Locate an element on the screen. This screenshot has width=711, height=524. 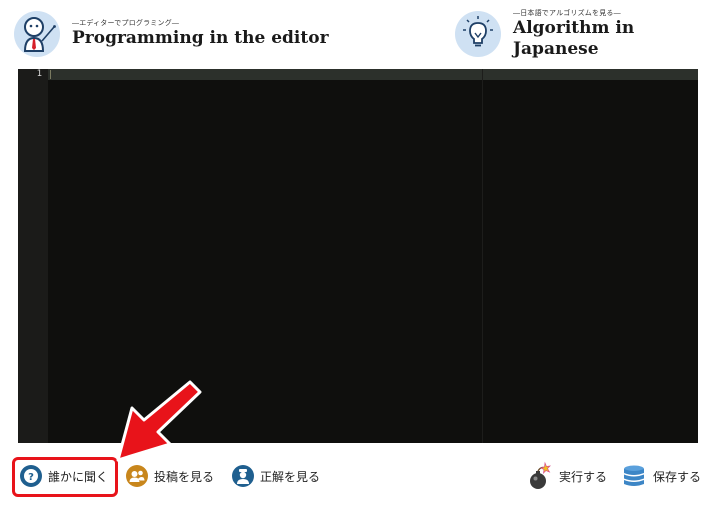
view-answer-button: 正解を見る is located at coordinates (276, 476).